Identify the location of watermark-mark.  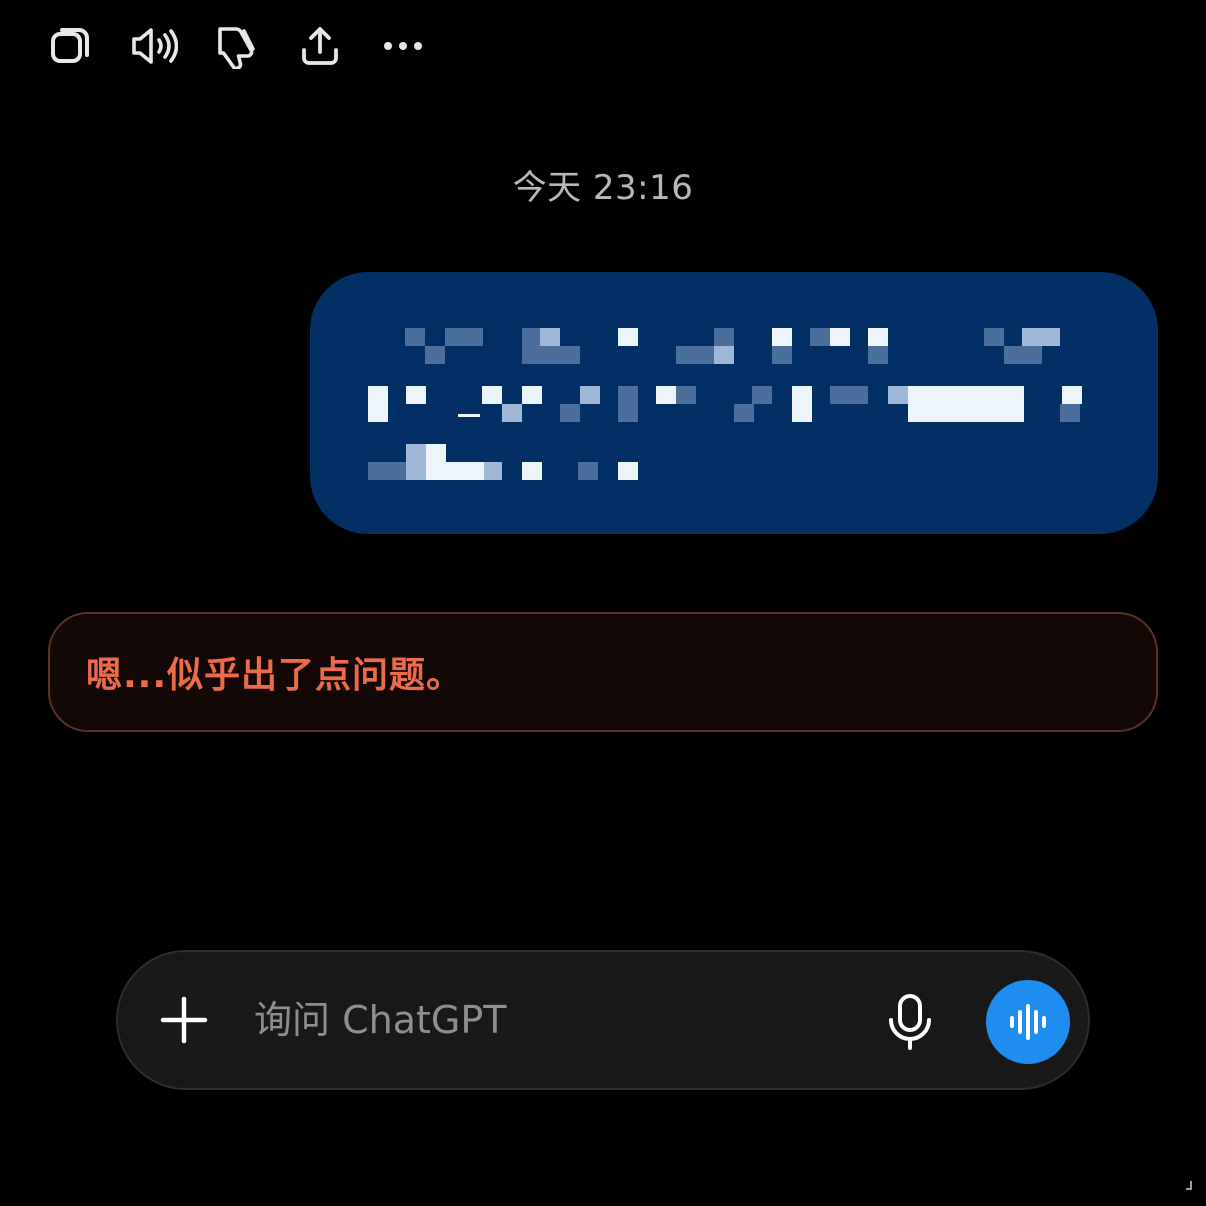
(1189, 1185).